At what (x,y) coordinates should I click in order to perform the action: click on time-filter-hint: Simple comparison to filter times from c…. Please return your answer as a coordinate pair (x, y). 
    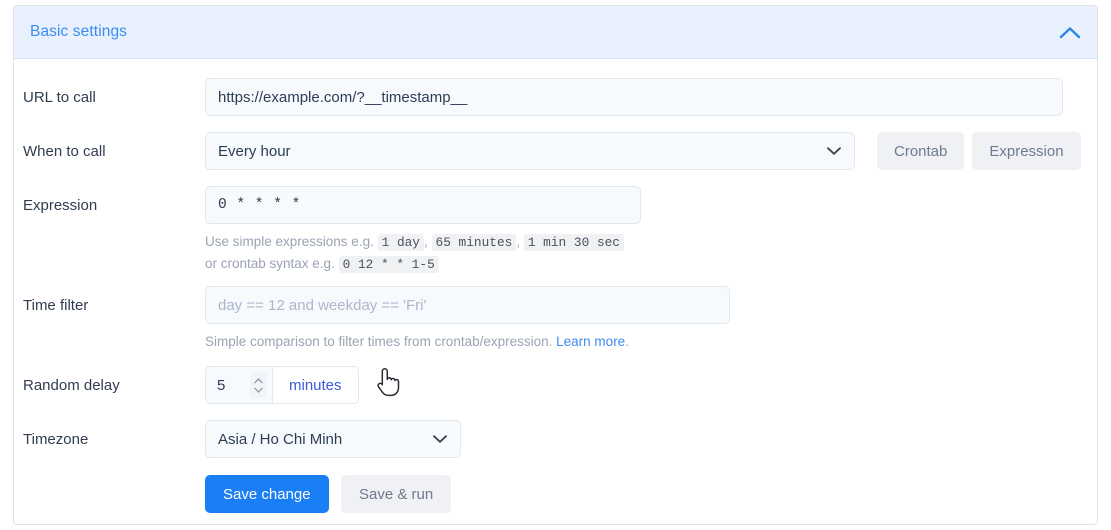
    Looking at the image, I should click on (651, 341).